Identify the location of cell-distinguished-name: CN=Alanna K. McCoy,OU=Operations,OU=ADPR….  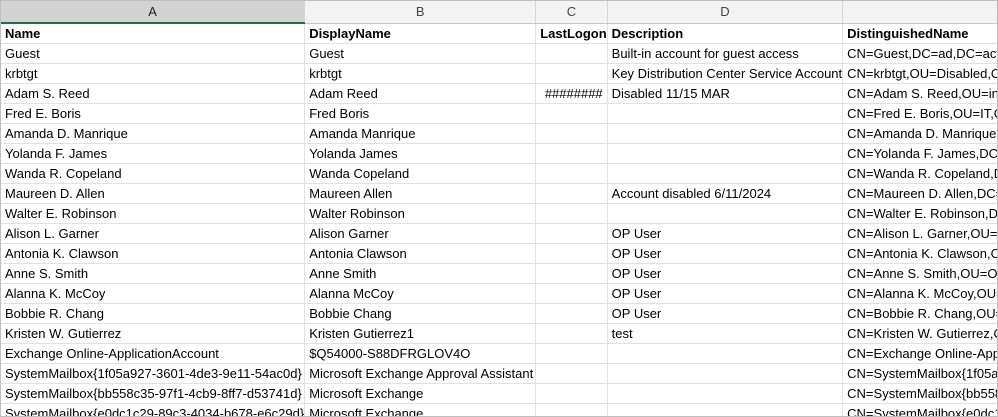
(919, 293).